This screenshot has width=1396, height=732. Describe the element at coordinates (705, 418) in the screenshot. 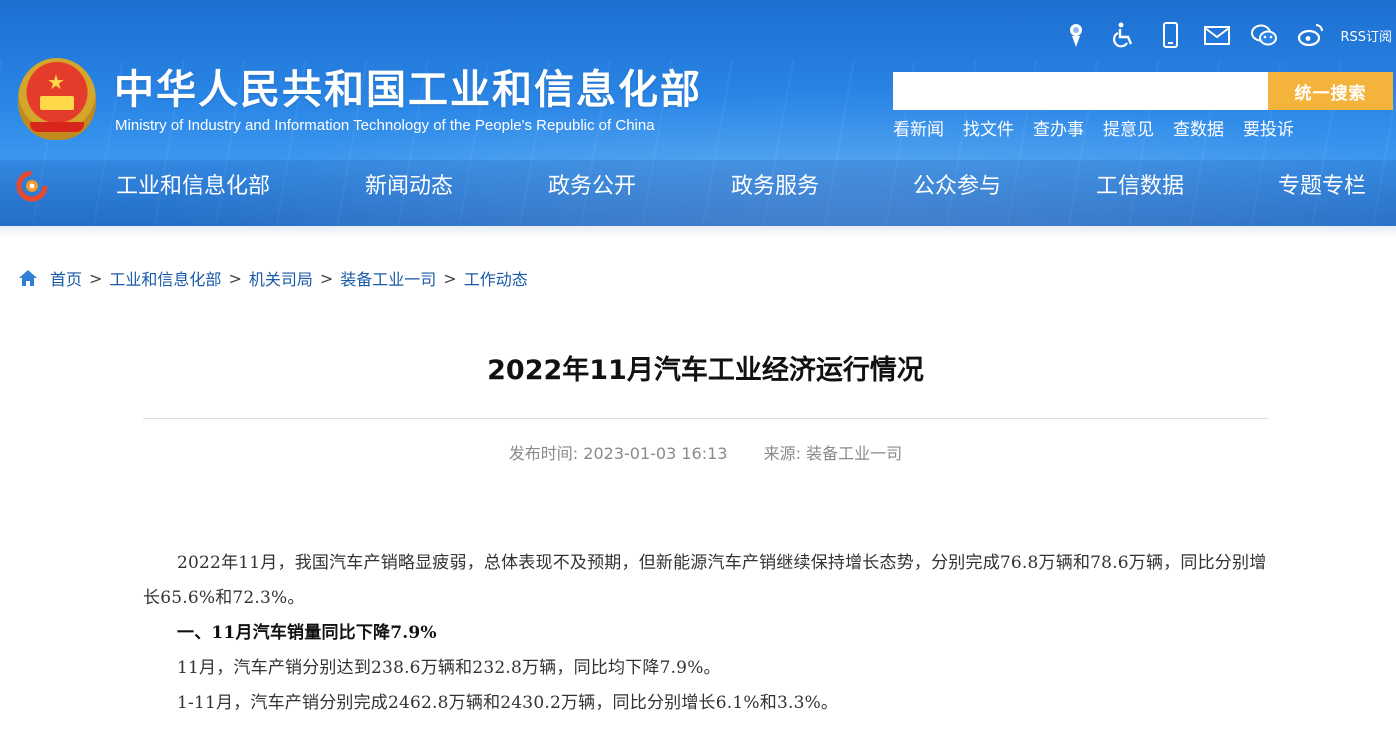

I see `title-divider` at that location.